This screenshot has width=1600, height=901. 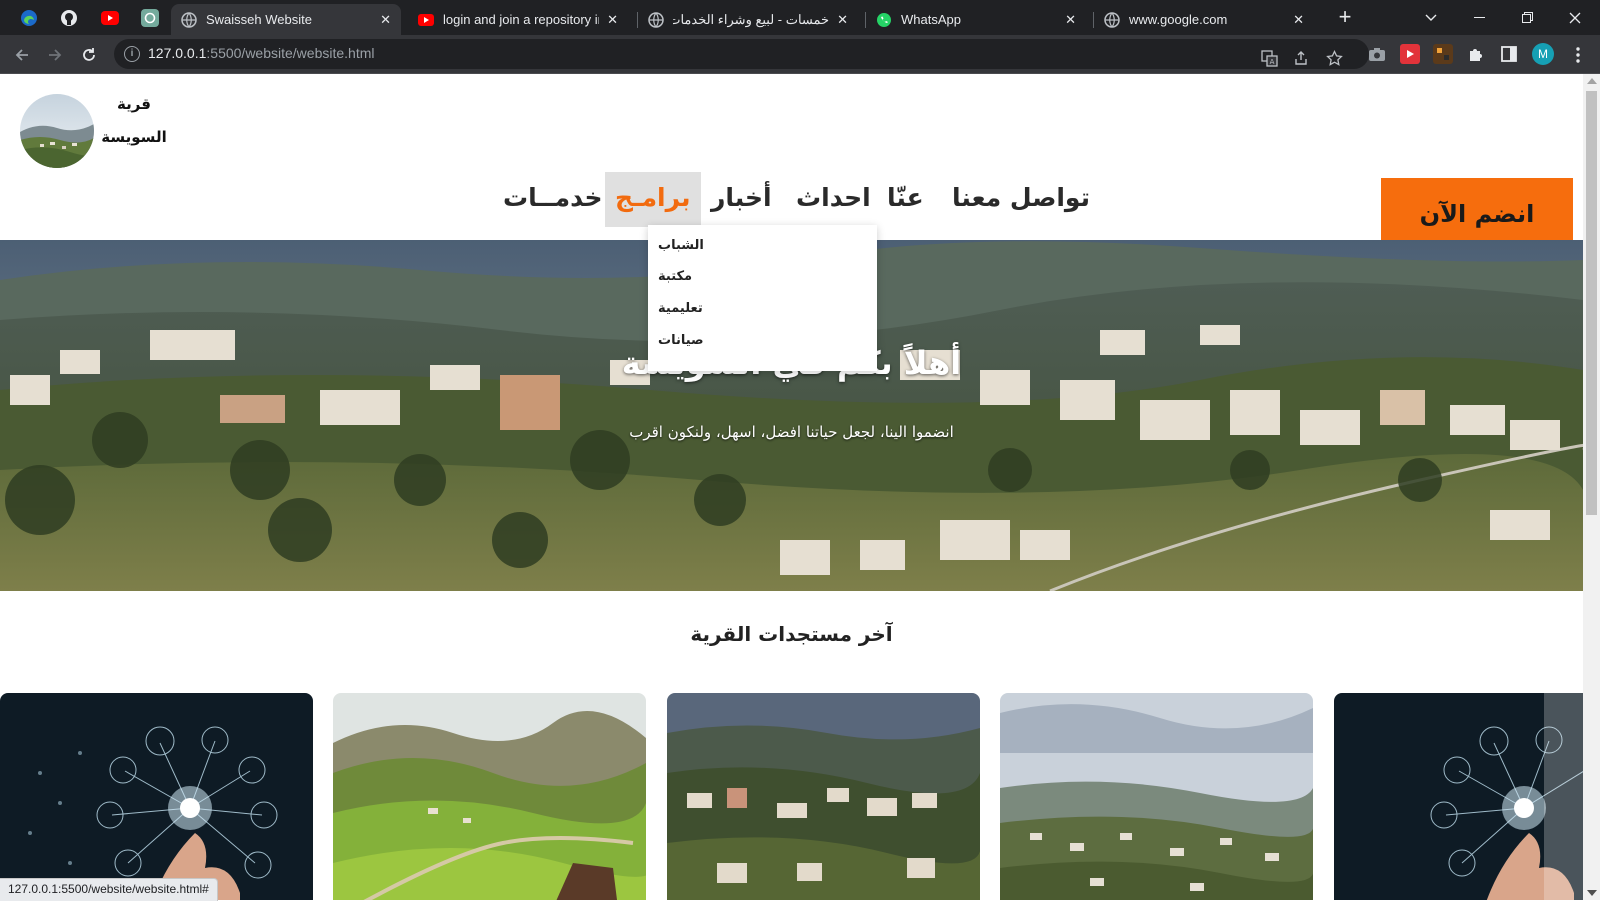 What do you see at coordinates (134, 104) in the screenshot?
I see `brand-line-1: قرية` at bounding box center [134, 104].